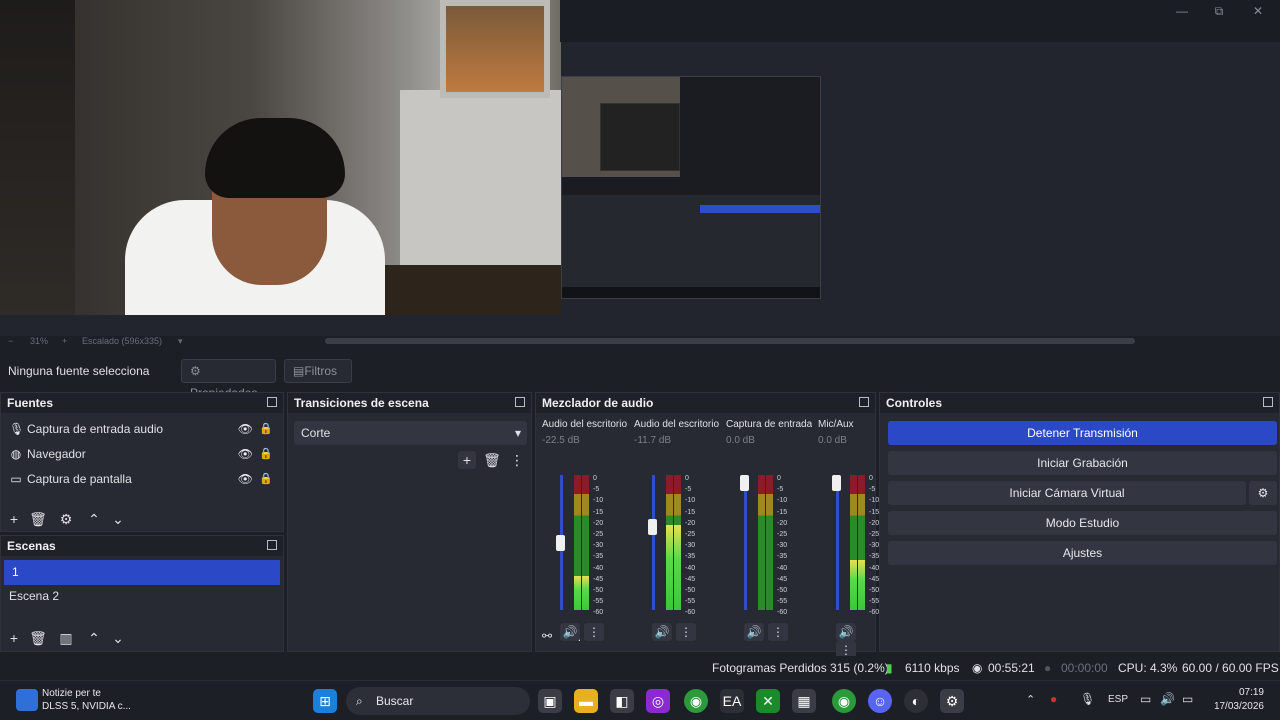 The height and width of the screenshot is (720, 1280). Describe the element at coordinates (916, 701) in the screenshot. I see `obs-icon: ◐` at that location.